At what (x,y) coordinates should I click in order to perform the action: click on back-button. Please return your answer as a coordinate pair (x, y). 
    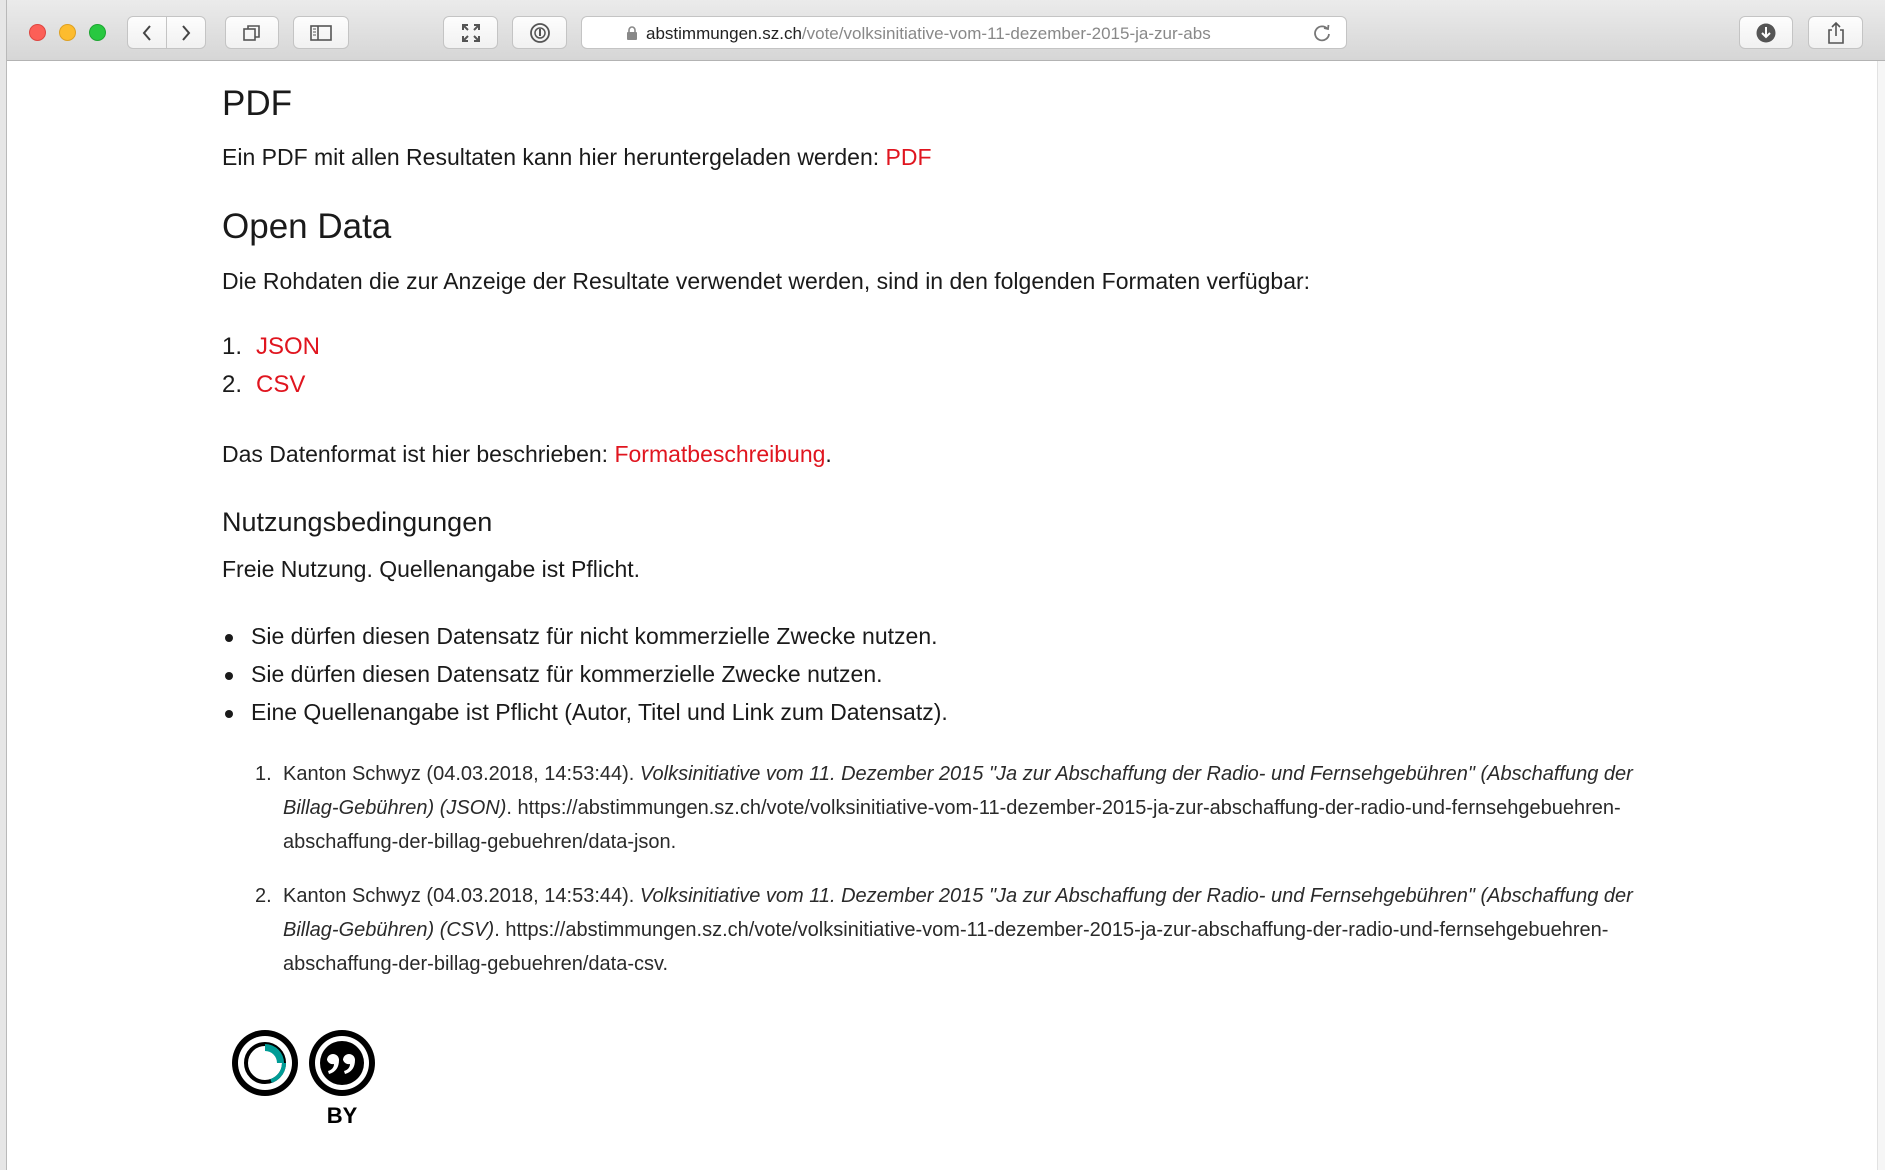
    Looking at the image, I should click on (147, 32).